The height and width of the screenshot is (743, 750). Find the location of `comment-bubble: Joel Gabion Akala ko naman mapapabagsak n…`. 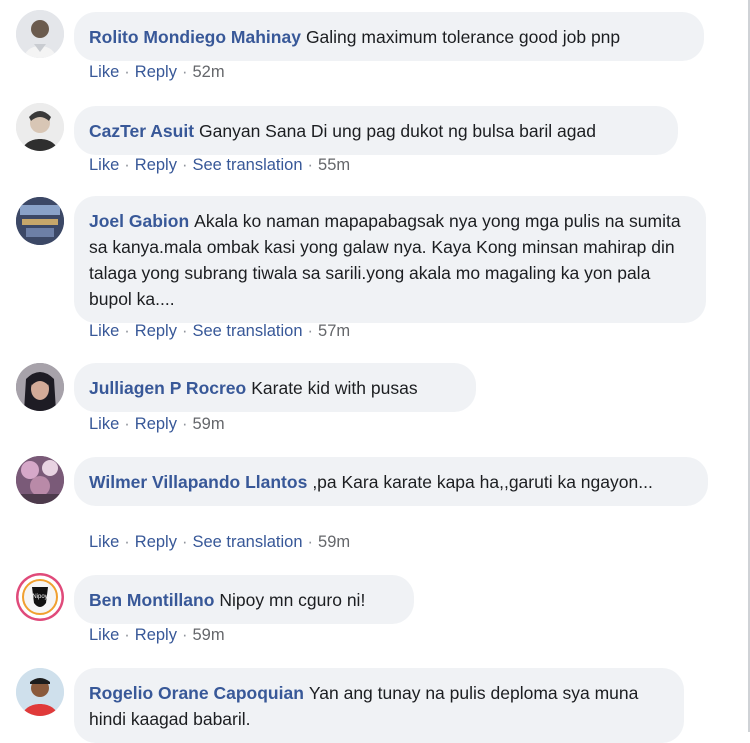

comment-bubble: Joel Gabion Akala ko naman mapapabagsak n… is located at coordinates (390, 259).